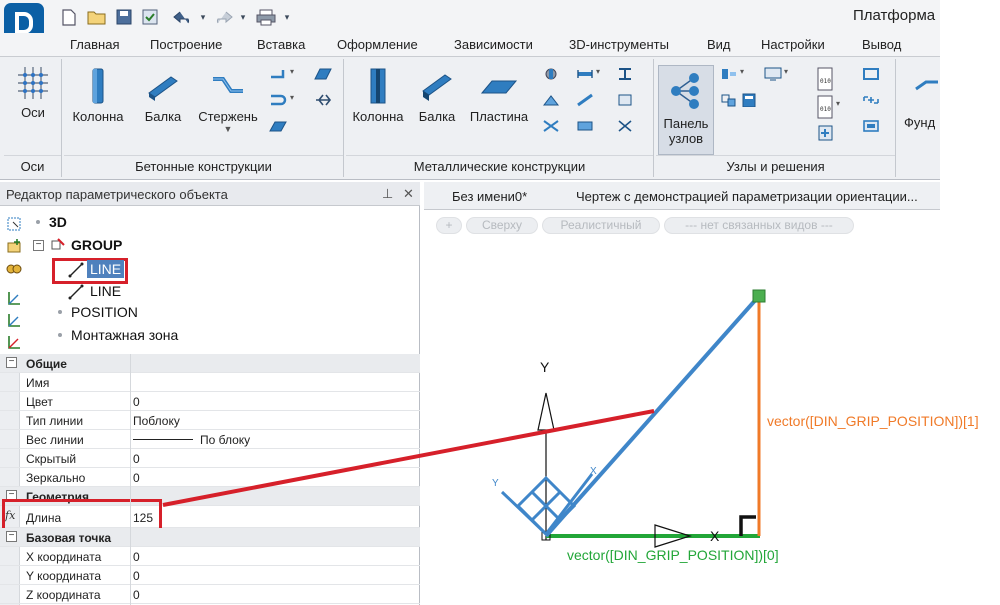  Describe the element at coordinates (585, 126) in the screenshot. I see `connector-icon` at that location.